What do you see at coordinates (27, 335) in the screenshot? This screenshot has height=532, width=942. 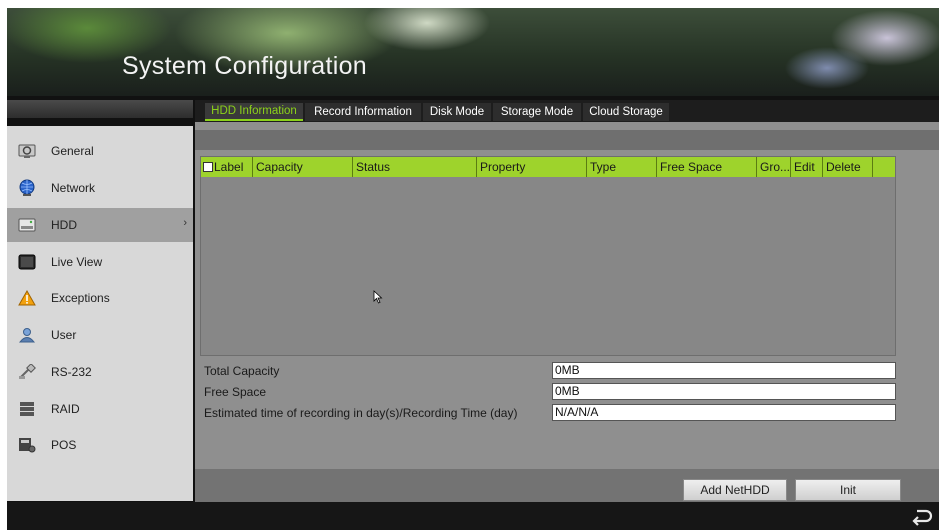 I see `user-icon` at bounding box center [27, 335].